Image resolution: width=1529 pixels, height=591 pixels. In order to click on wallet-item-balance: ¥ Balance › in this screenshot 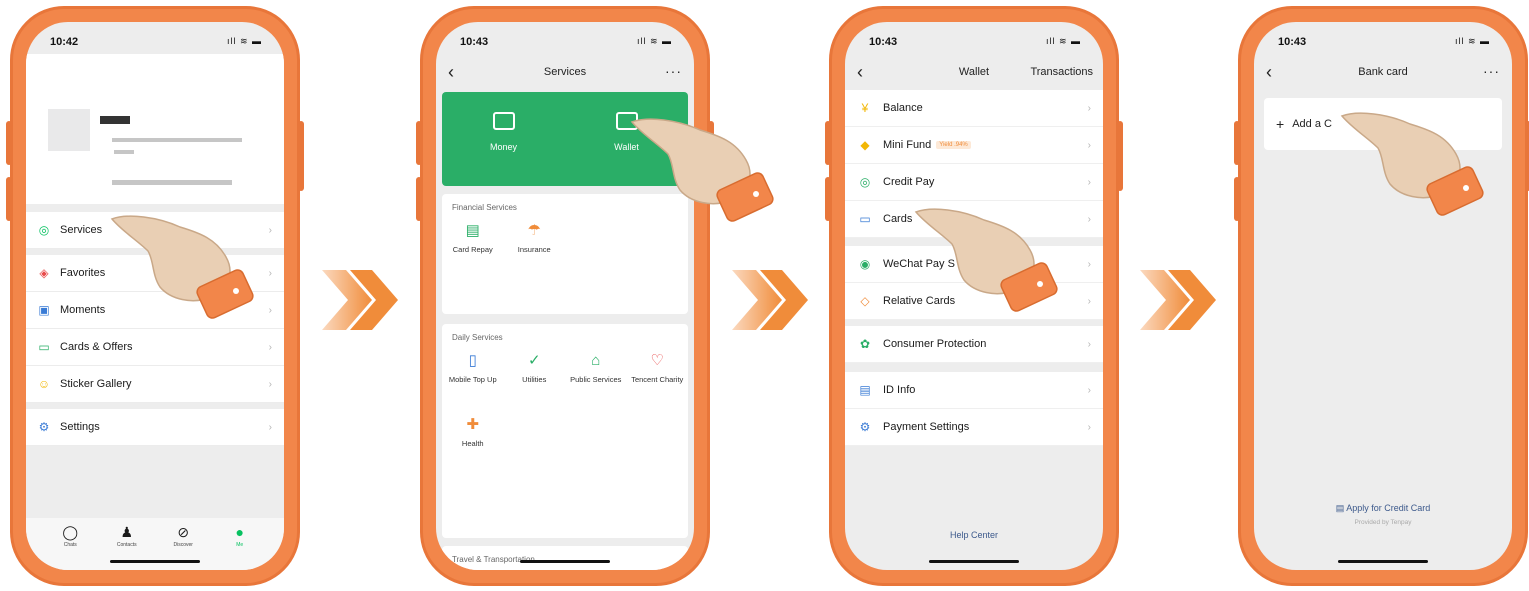, I will do `click(974, 108)`.